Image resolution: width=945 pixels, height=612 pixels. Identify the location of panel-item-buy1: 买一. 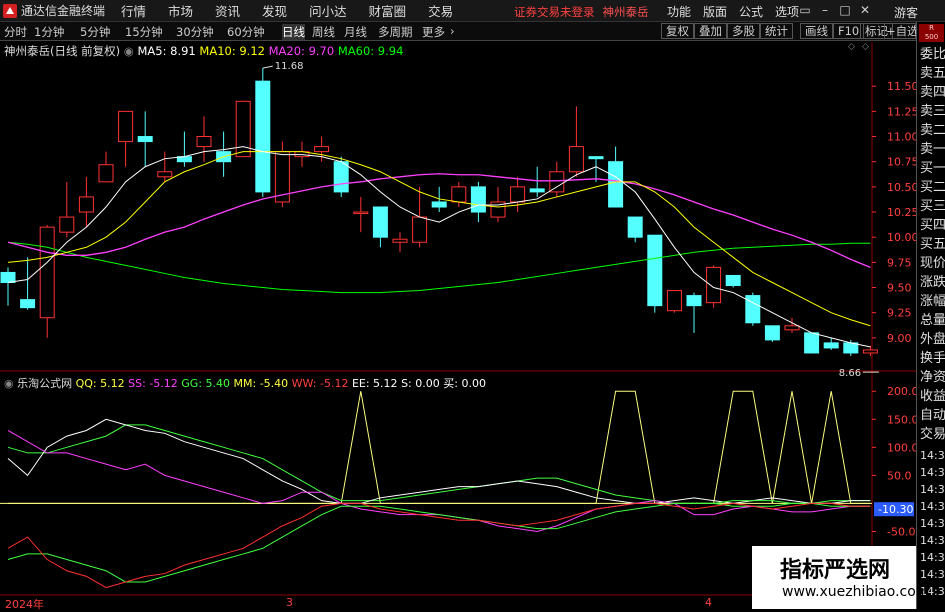
(932, 168).